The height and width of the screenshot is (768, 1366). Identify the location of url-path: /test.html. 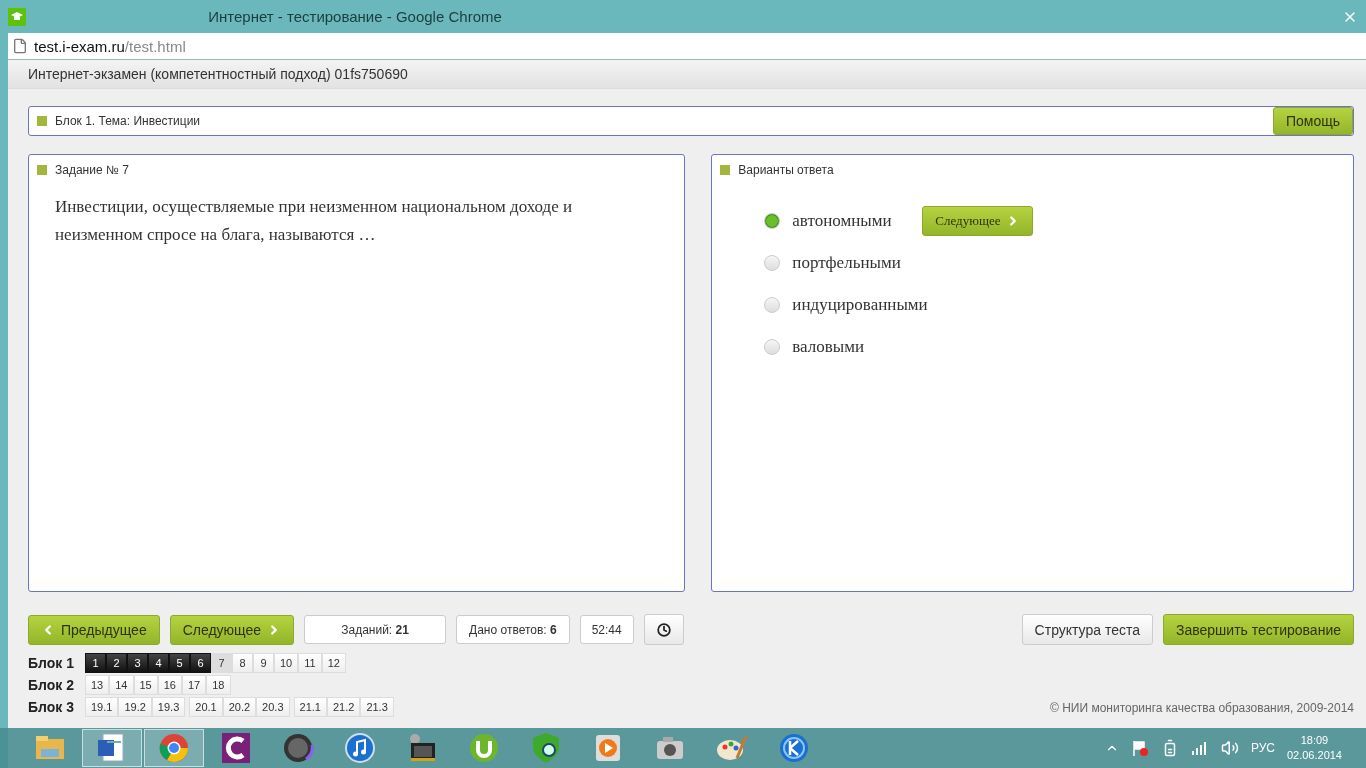
(155, 46).